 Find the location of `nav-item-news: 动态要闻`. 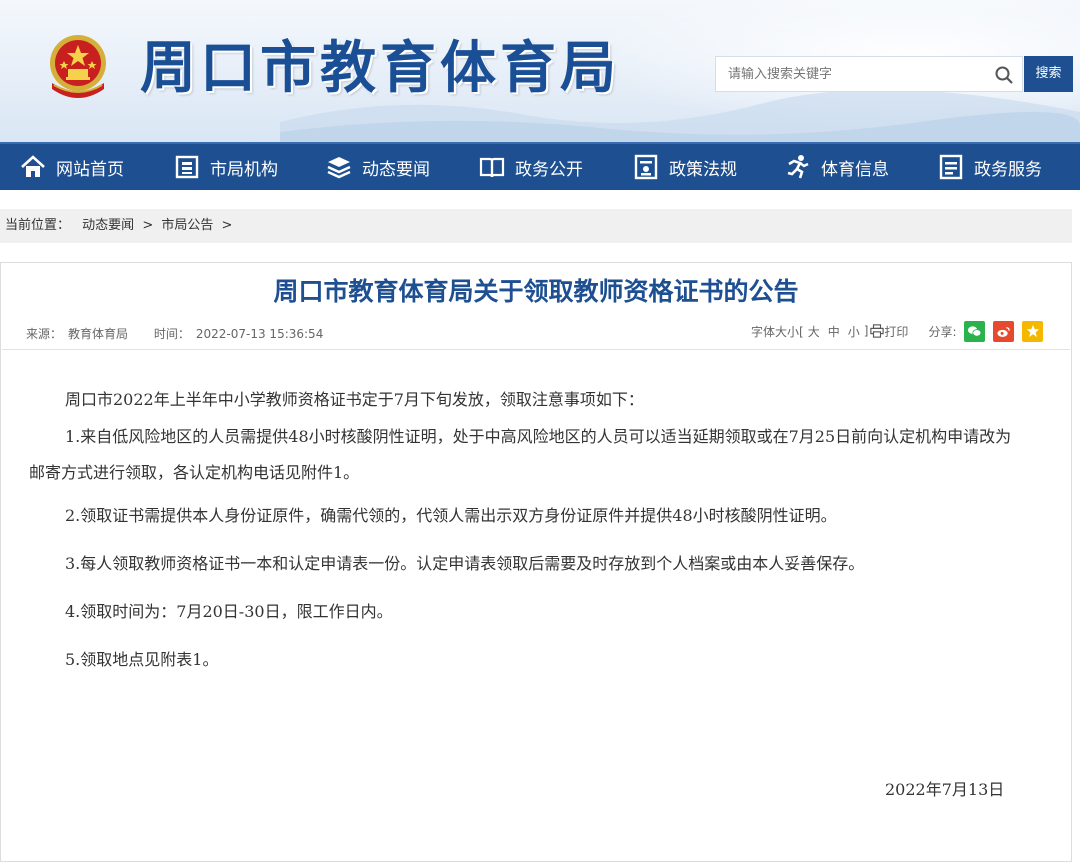

nav-item-news: 动态要闻 is located at coordinates (378, 167).